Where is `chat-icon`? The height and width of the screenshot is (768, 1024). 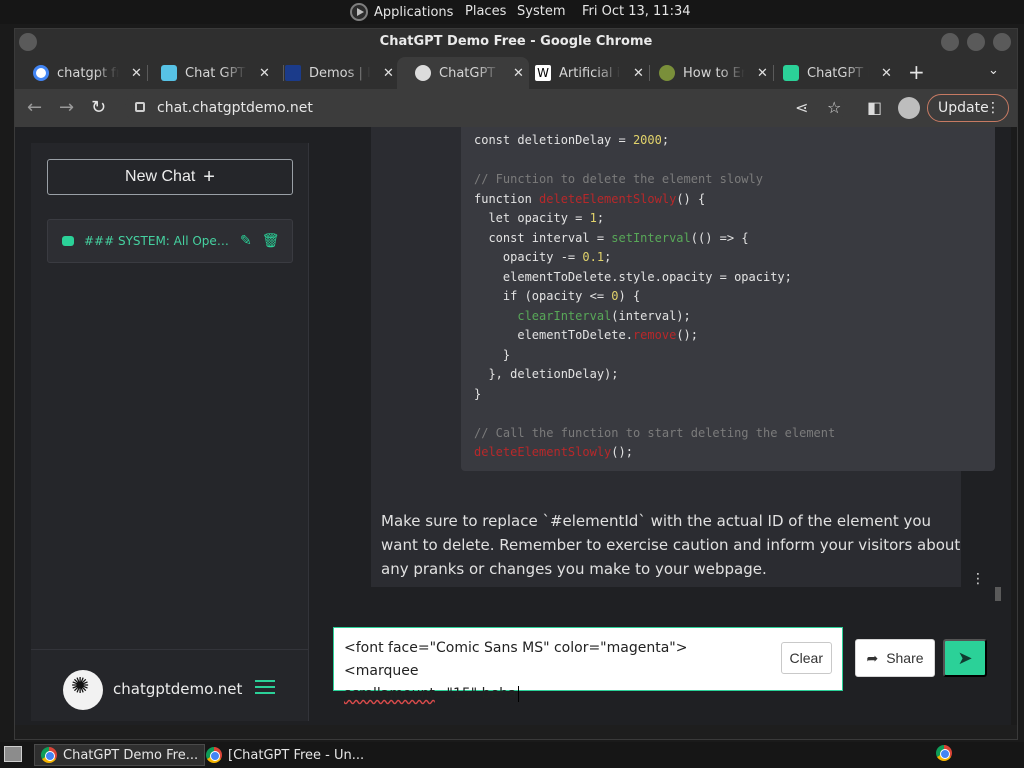 chat-icon is located at coordinates (169, 73).